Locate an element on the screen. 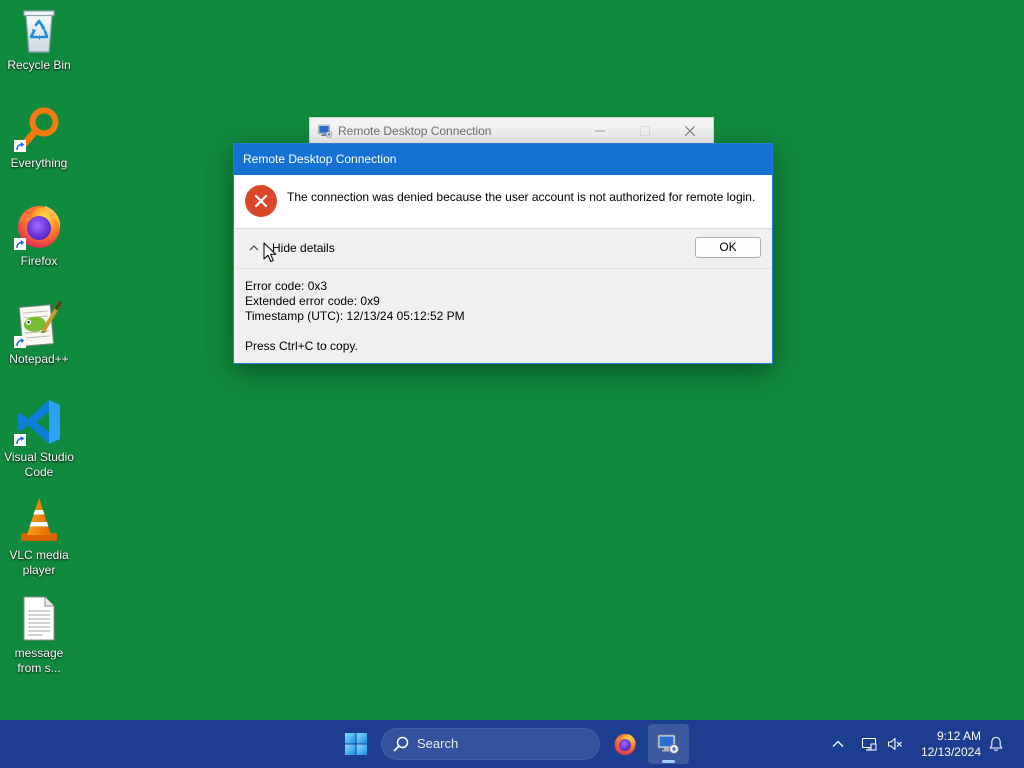 The width and height of the screenshot is (1024, 768). recycle-bin-icon is located at coordinates (39, 30).